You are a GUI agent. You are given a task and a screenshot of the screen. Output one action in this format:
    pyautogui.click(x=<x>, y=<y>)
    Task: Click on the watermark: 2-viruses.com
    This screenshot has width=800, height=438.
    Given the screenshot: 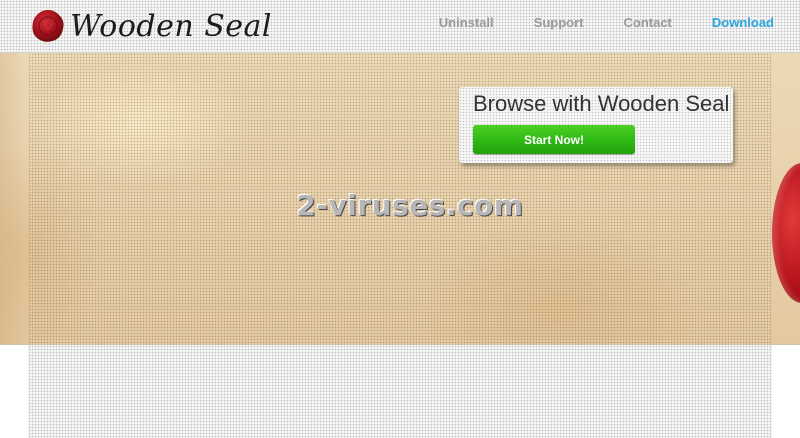 What is the action you would take?
    pyautogui.click(x=410, y=205)
    